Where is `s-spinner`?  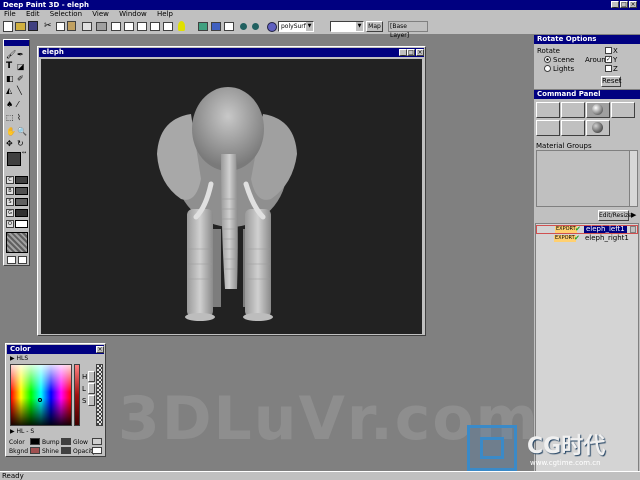
s-spinner is located at coordinates (91, 400).